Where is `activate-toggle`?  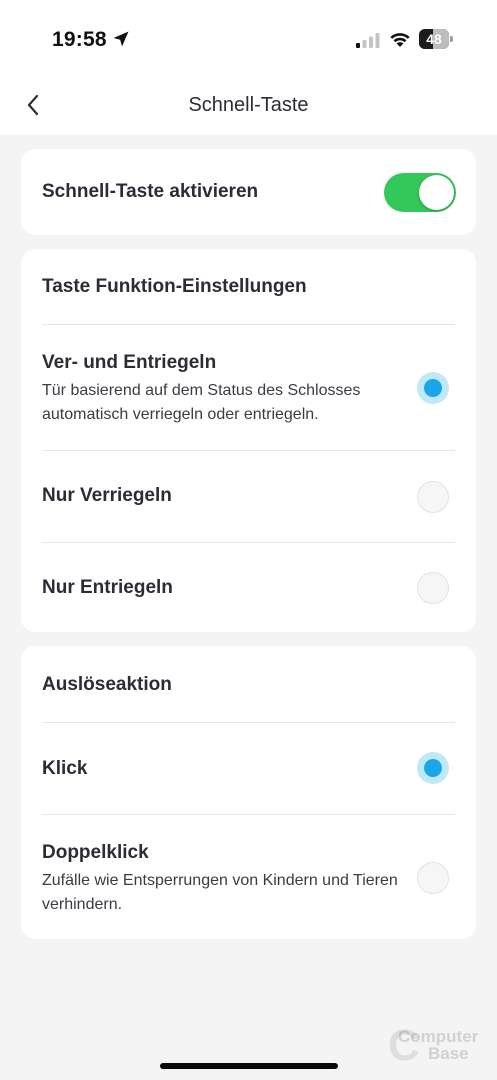 activate-toggle is located at coordinates (420, 192).